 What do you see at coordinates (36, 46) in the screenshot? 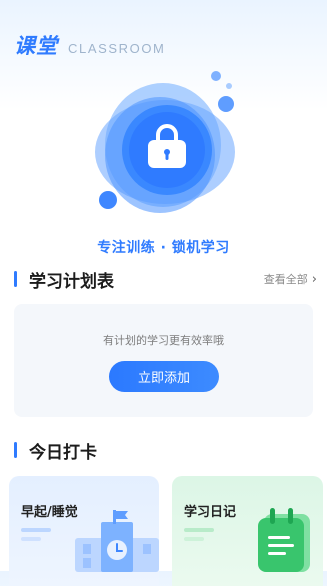
I see `page-title: 课堂` at bounding box center [36, 46].